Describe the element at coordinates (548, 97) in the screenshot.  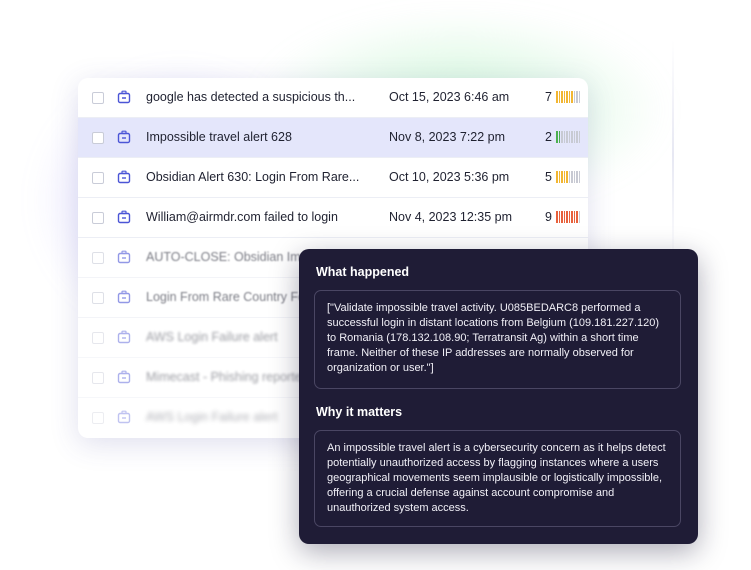
I see `alert-score: 7` at that location.